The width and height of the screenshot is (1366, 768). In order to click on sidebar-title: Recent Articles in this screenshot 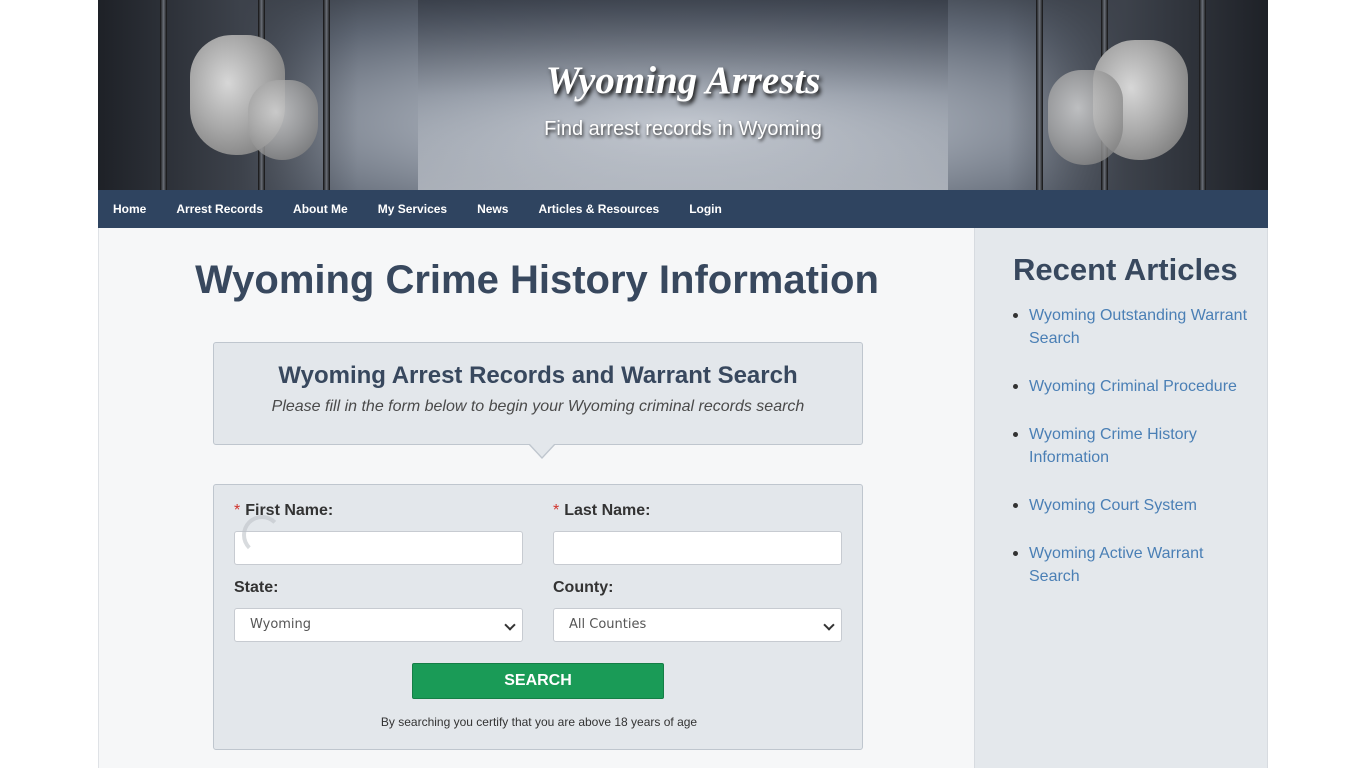, I will do `click(1125, 269)`.